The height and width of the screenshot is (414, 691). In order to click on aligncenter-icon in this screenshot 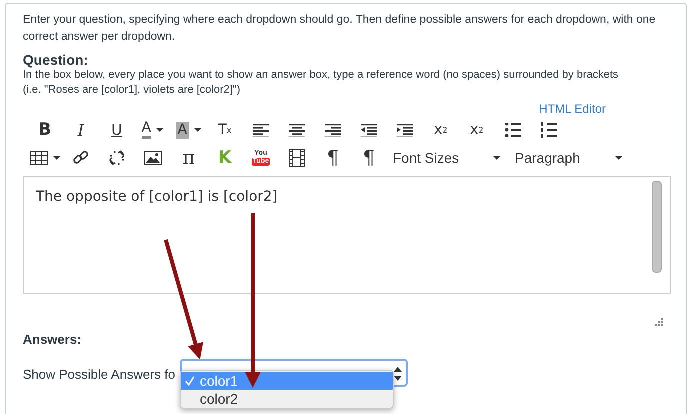, I will do `click(297, 130)`.